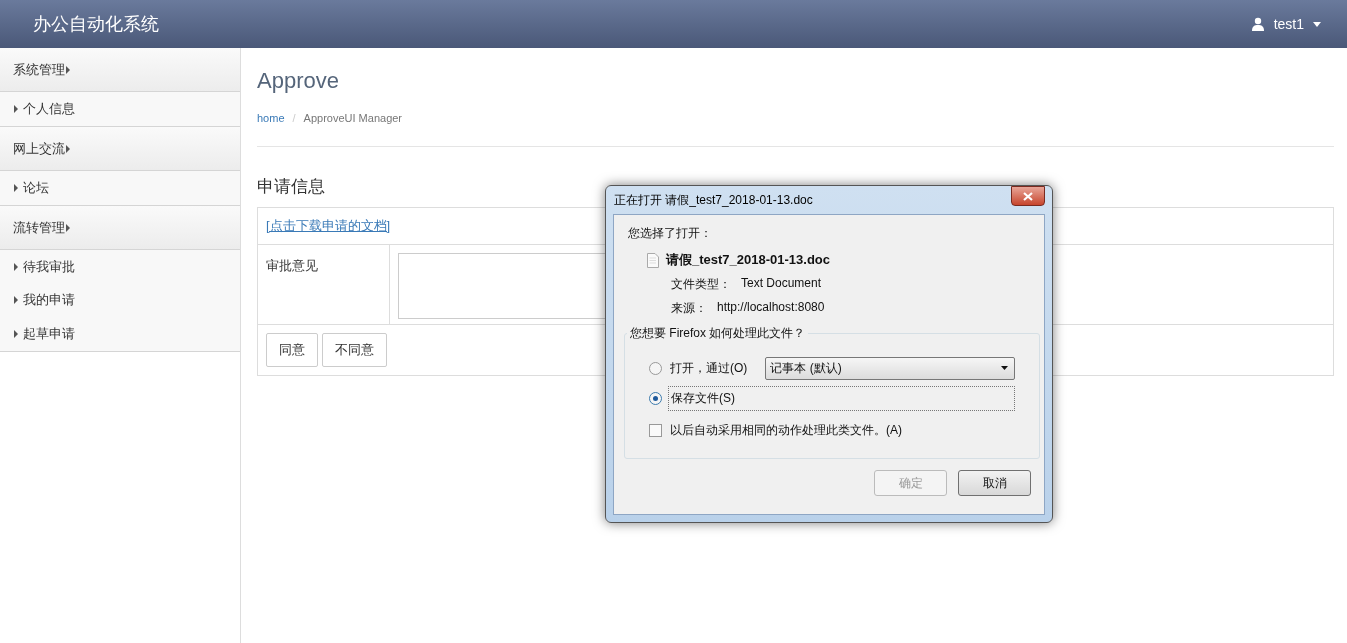  I want to click on file-name: 请假_test7_2018-01-13.doc, so click(748, 260).